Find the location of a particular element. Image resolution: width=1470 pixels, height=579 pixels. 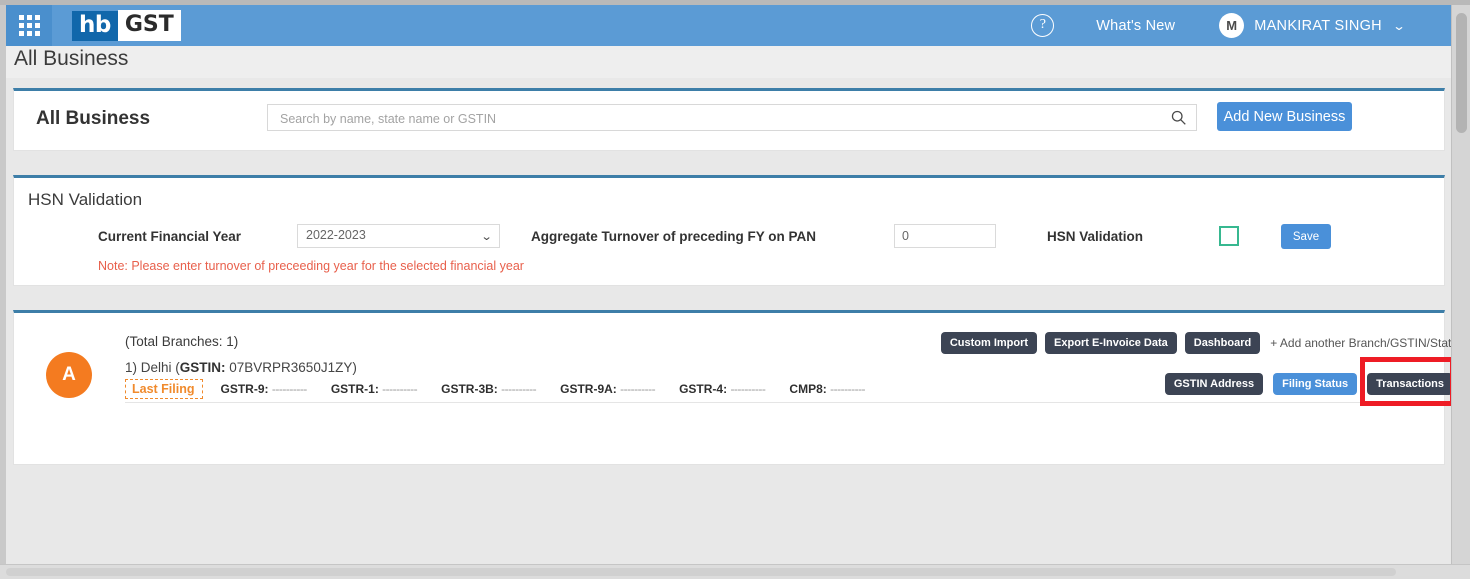

grid-apps-icon is located at coordinates (29, 25).